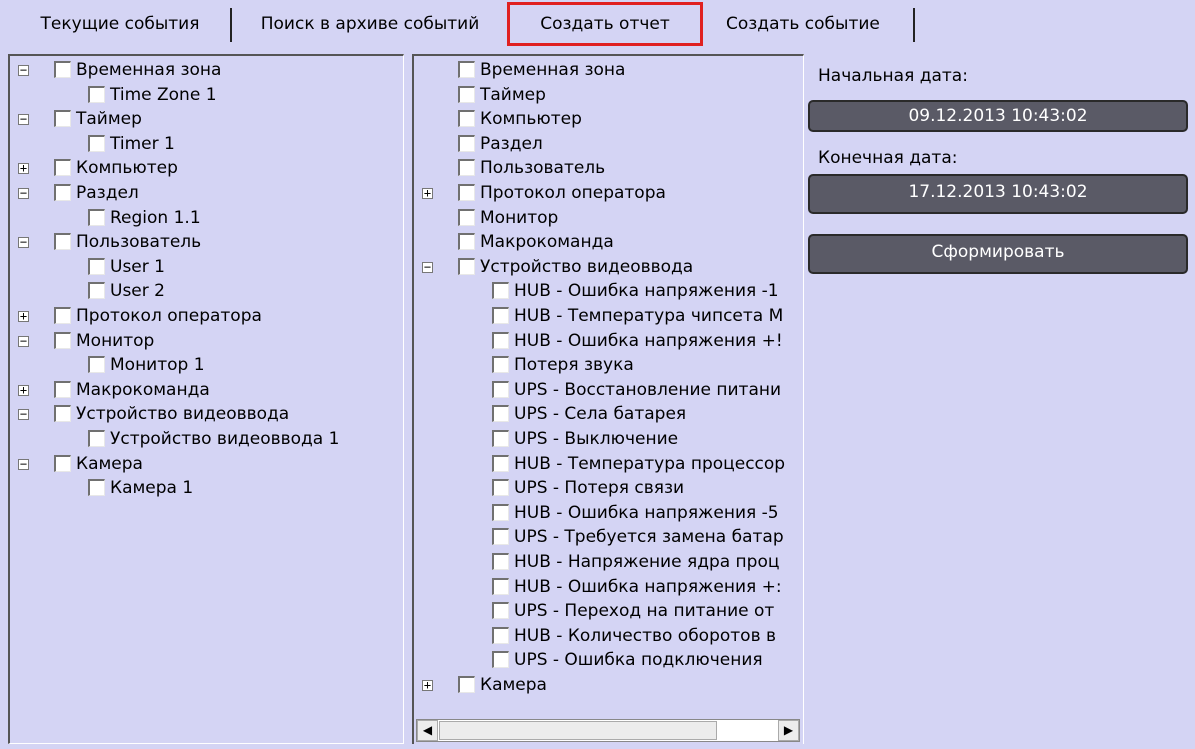  What do you see at coordinates (648, 389) in the screenshot?
I see `tree-item-label: UPS - Восстановление питани` at bounding box center [648, 389].